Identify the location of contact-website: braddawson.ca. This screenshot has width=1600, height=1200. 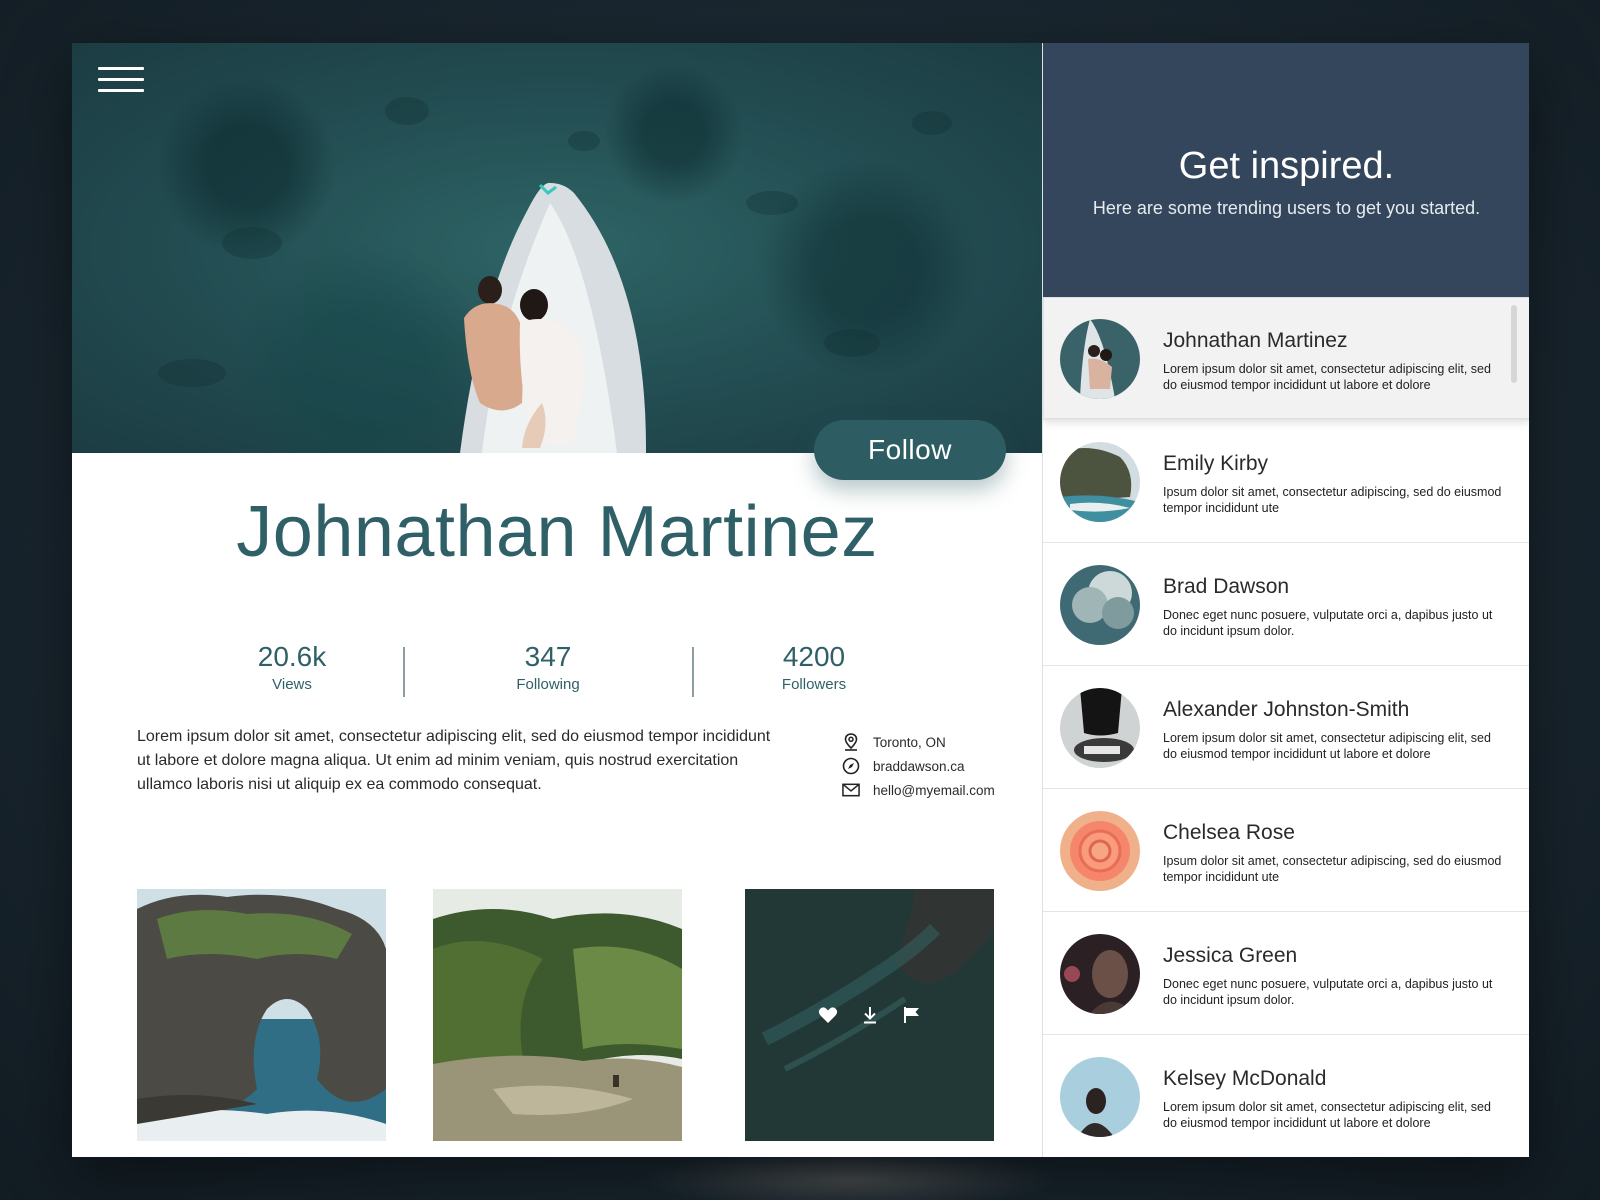
(942, 766).